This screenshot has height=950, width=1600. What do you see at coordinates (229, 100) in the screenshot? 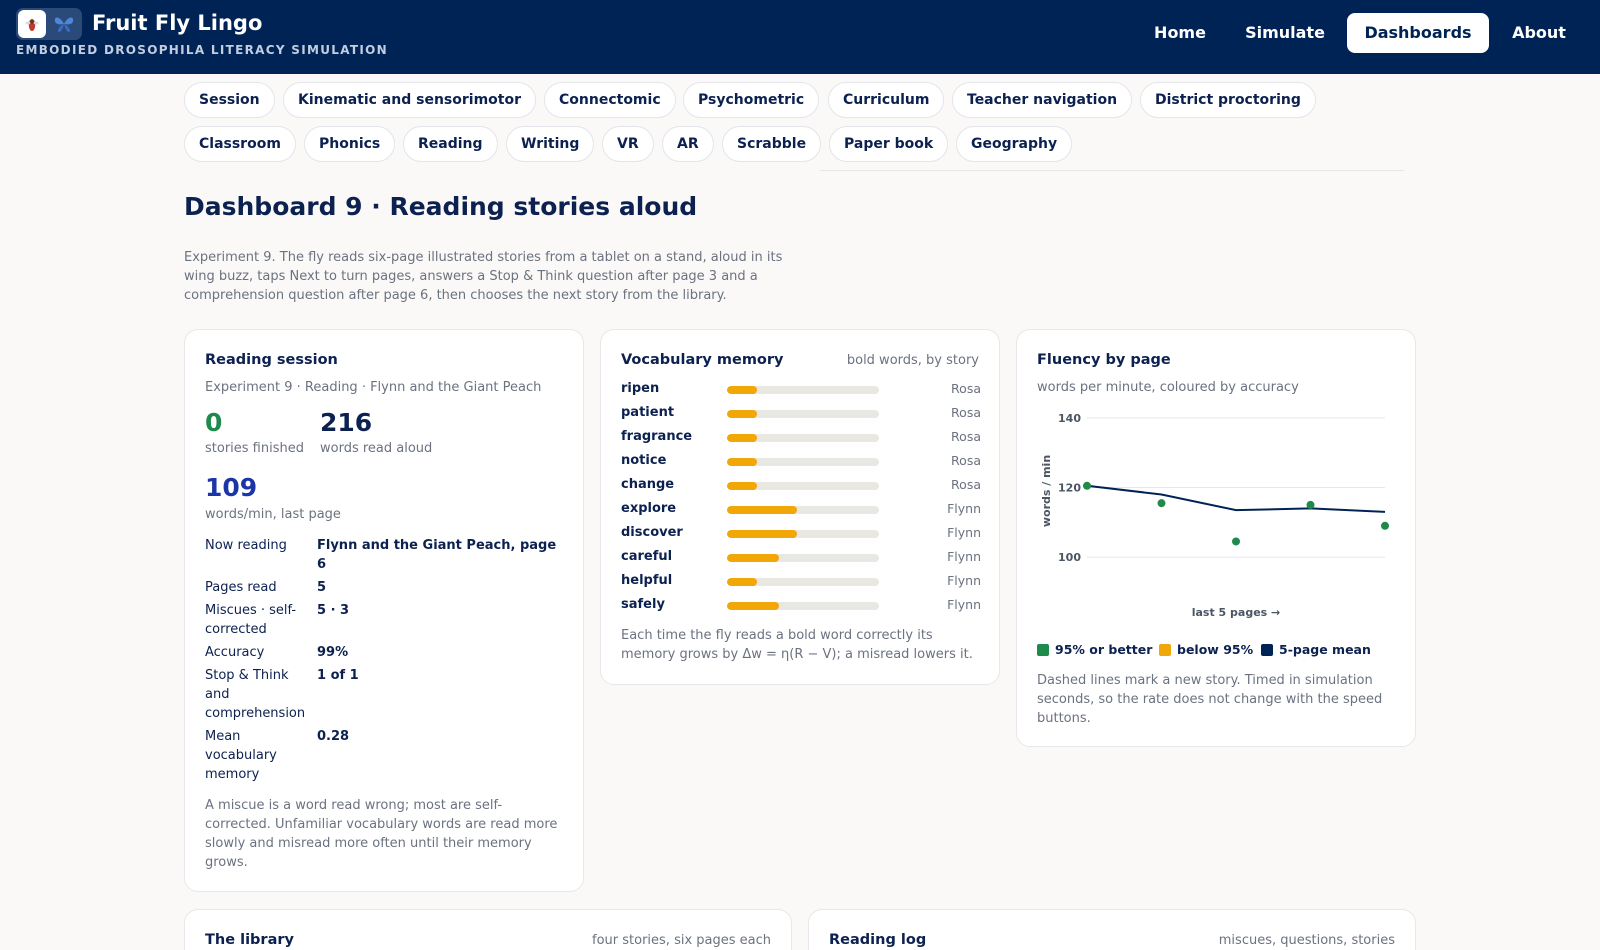
I see `tab-session: Session` at bounding box center [229, 100].